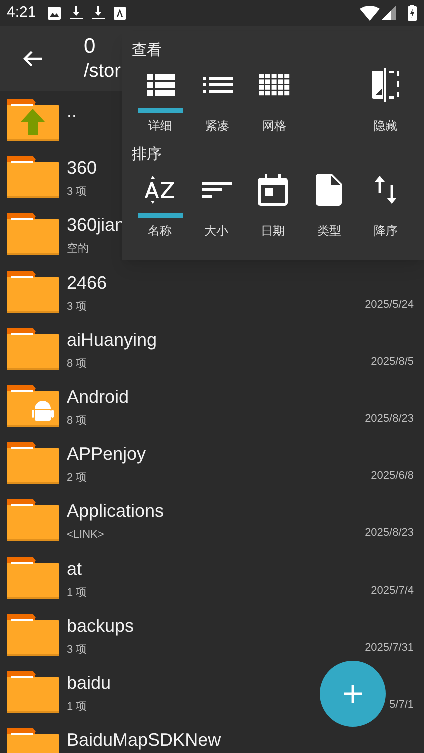 Image resolution: width=424 pixels, height=753 pixels. What do you see at coordinates (106, 454) in the screenshot?
I see `folder-name: APPenjoy` at bounding box center [106, 454].